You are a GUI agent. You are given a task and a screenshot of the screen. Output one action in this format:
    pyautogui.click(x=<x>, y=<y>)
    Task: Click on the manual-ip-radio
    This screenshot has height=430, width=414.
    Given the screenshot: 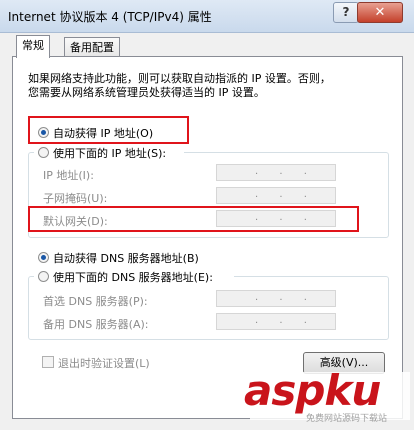 What is the action you would take?
    pyautogui.click(x=43, y=152)
    